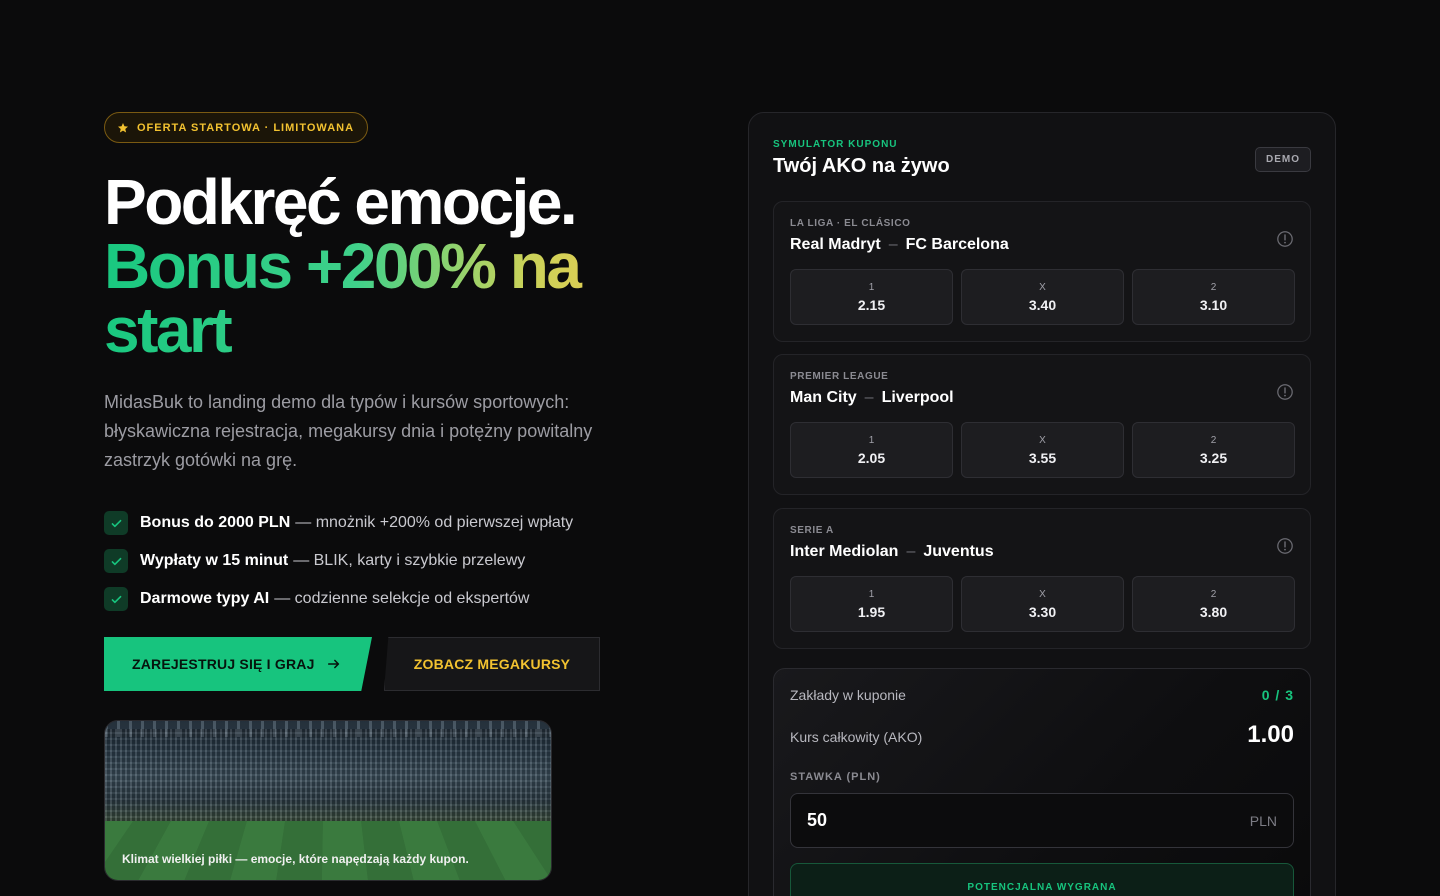 This screenshot has height=896, width=1440. Describe the element at coordinates (402, 598) in the screenshot. I see `feature-text: — codzienne selekcje od ekspertów` at that location.